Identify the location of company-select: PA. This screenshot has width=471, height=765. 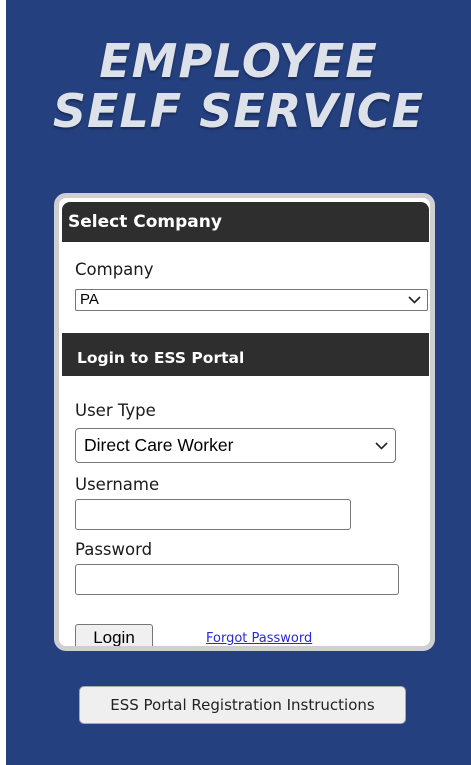
(251, 300).